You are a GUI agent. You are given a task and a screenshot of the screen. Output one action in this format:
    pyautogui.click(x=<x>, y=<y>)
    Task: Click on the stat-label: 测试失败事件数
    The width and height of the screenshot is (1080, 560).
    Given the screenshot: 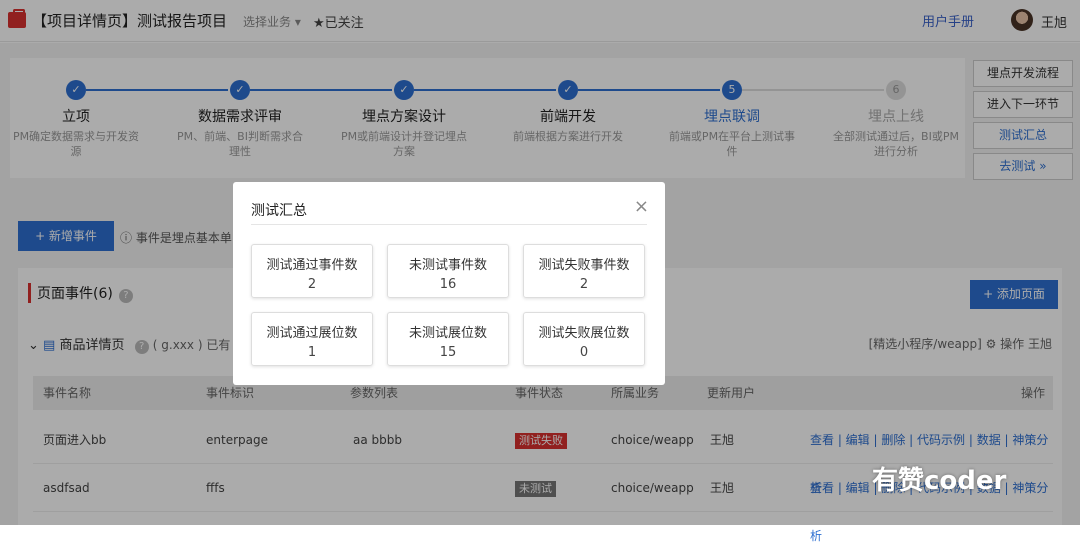 What is the action you would take?
    pyautogui.click(x=584, y=265)
    